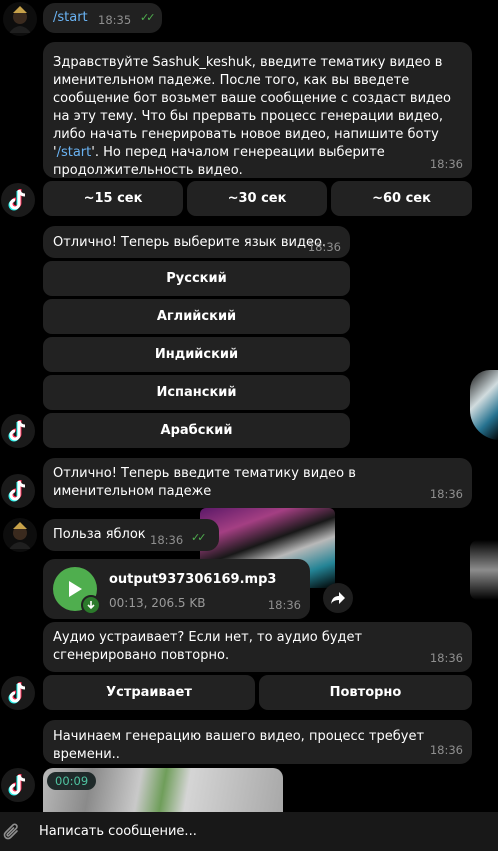 This screenshot has width=498, height=851. I want to click on video-duration-badge: 00:09, so click(72, 781).